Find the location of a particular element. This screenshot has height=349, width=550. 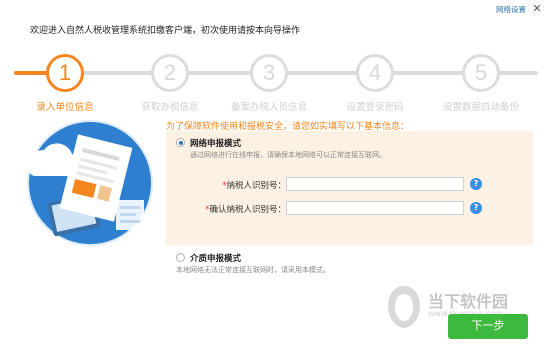

step-3-number: 3 is located at coordinates (269, 73).